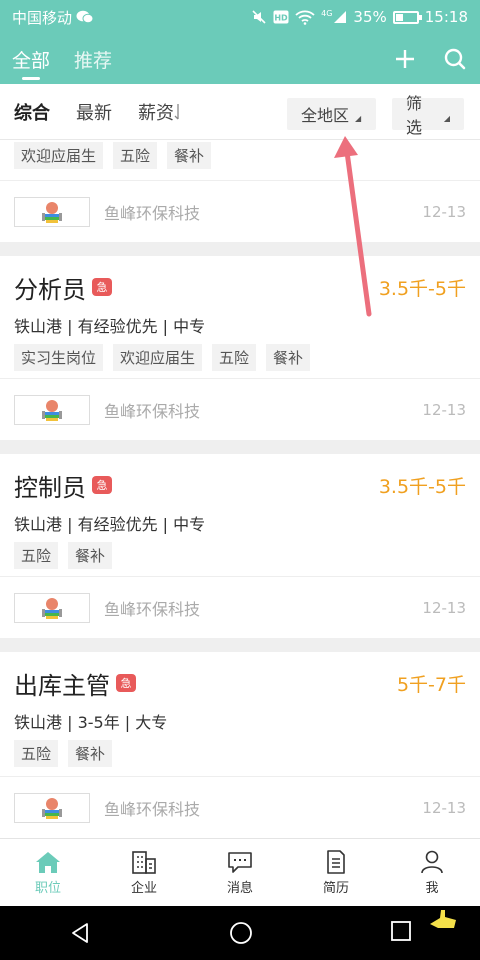  I want to click on plus-icon, so click(405, 59).